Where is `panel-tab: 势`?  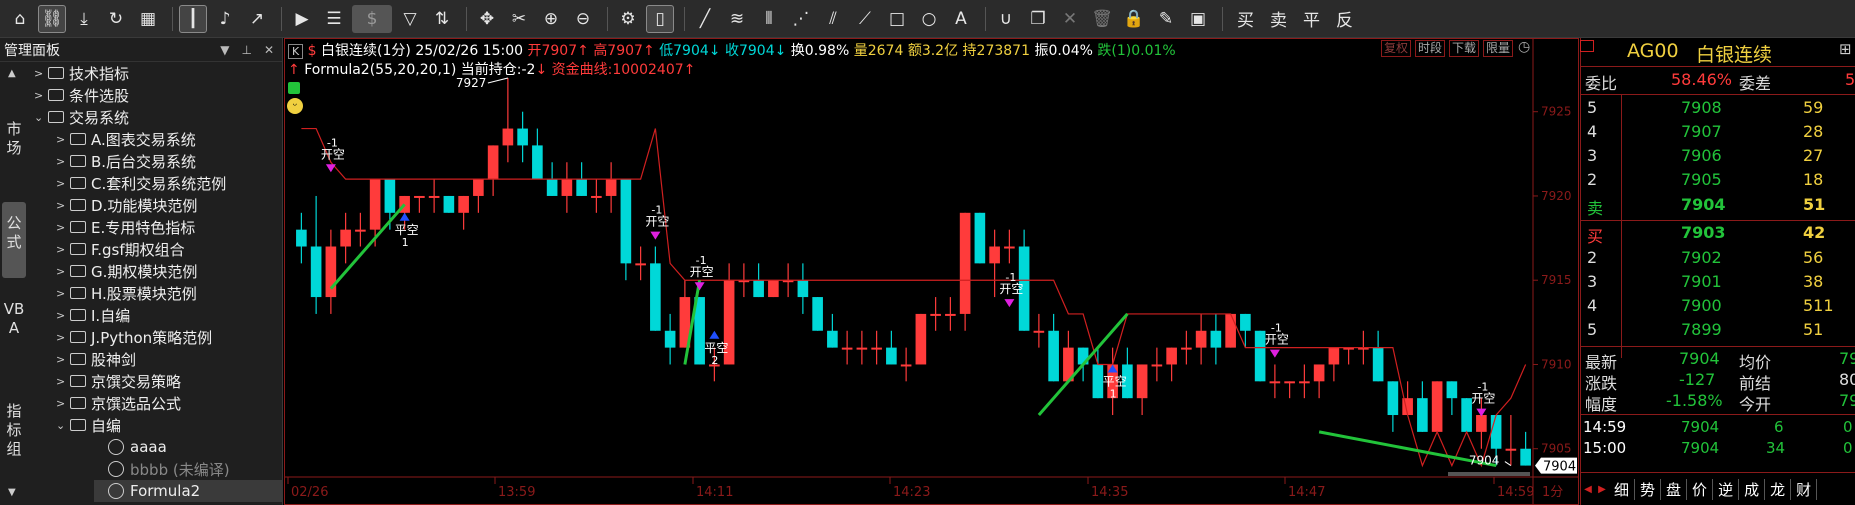
panel-tab: 势 is located at coordinates (1648, 489).